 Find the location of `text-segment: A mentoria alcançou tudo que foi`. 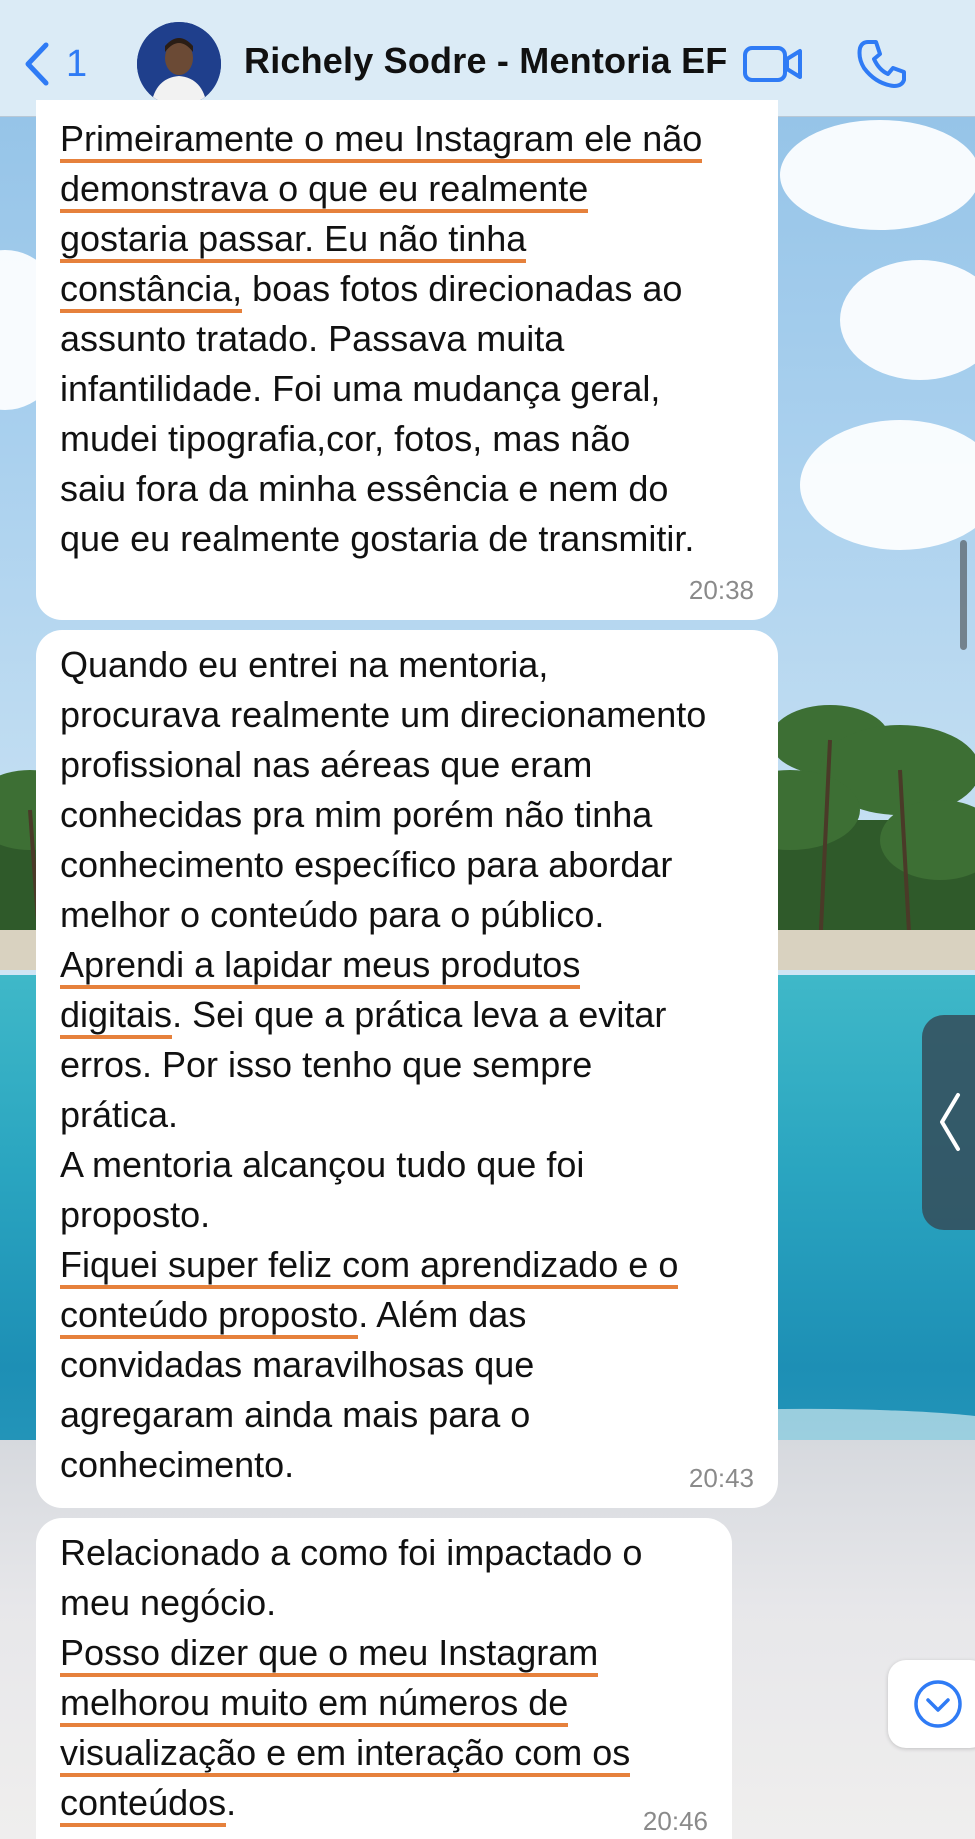

text-segment: A mentoria alcançou tudo que foi is located at coordinates (322, 1164).